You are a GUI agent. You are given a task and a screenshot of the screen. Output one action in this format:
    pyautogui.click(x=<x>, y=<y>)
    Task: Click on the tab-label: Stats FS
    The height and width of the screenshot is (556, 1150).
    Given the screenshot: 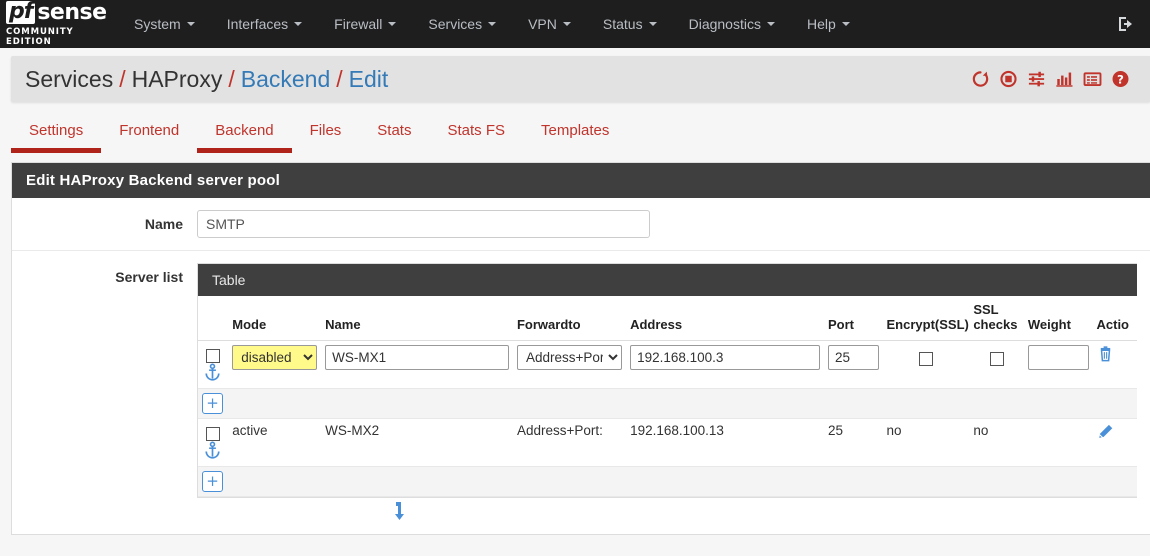 What is the action you would take?
    pyautogui.click(x=476, y=130)
    